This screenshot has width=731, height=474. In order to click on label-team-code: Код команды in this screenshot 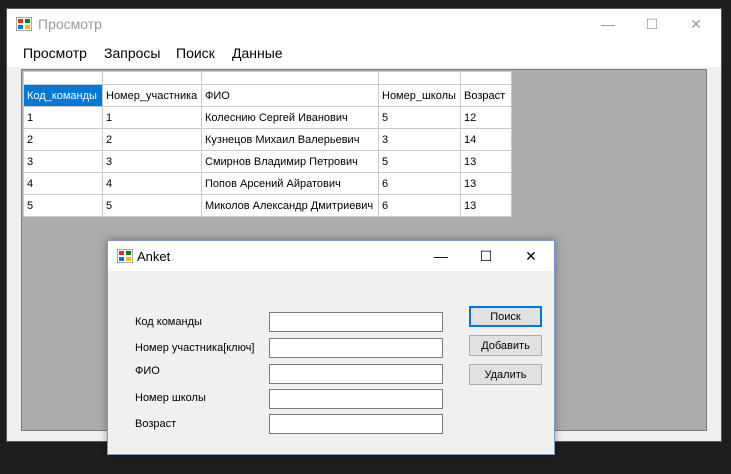, I will do `click(168, 322)`.